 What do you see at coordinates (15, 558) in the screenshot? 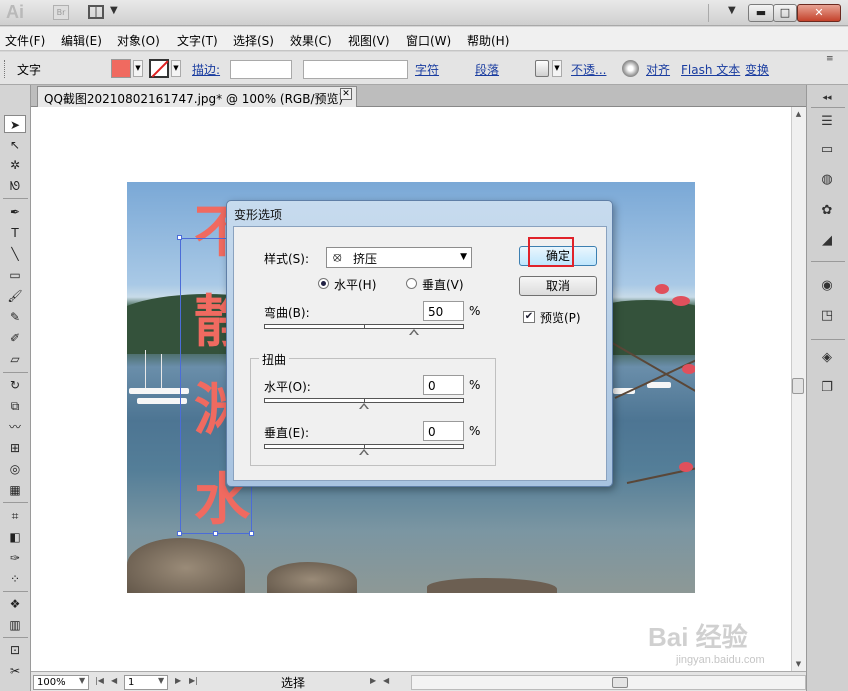
I see `eyedropper-tool-icon: ✑` at bounding box center [15, 558].